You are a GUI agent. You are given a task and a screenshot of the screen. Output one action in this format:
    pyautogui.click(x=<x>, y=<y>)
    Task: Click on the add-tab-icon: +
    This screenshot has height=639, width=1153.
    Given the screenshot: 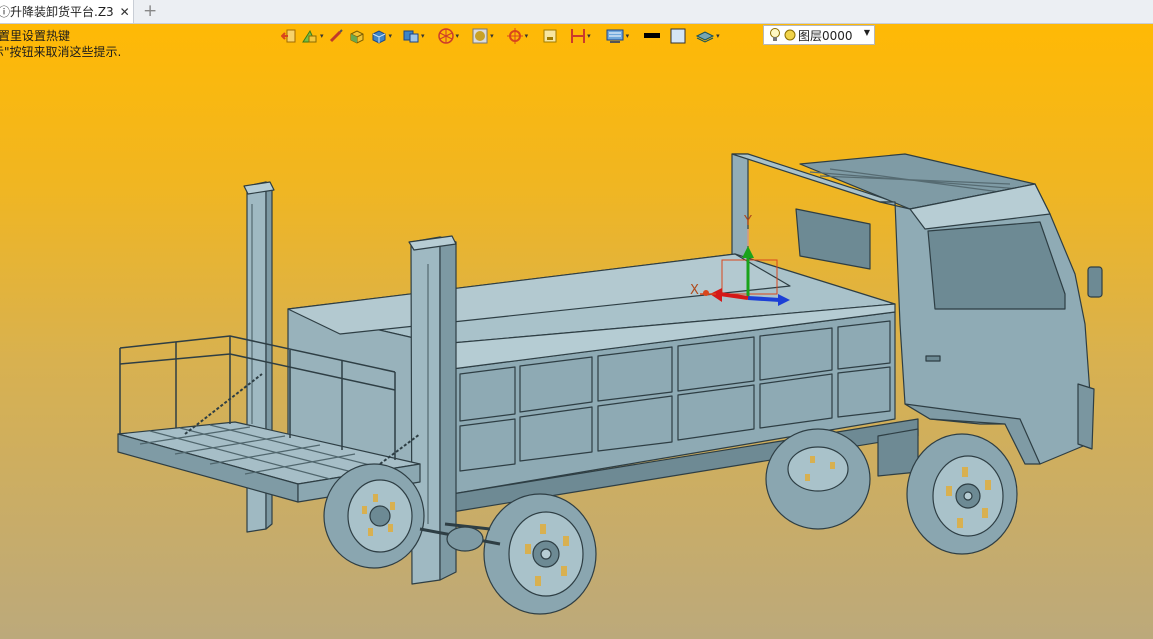 What is the action you would take?
    pyautogui.click(x=150, y=11)
    